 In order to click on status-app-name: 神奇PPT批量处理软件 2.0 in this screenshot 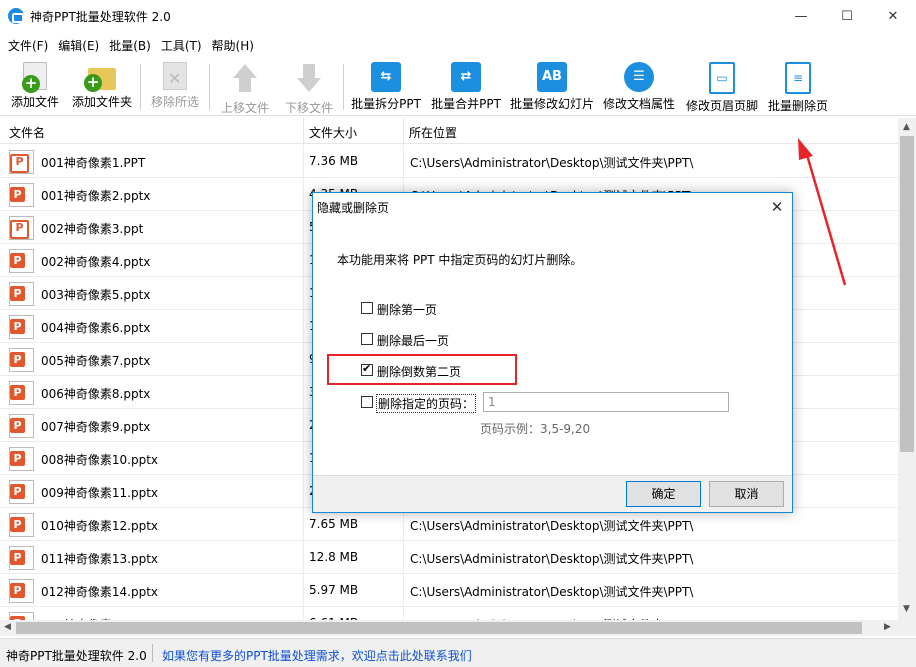, I will do `click(76, 656)`.